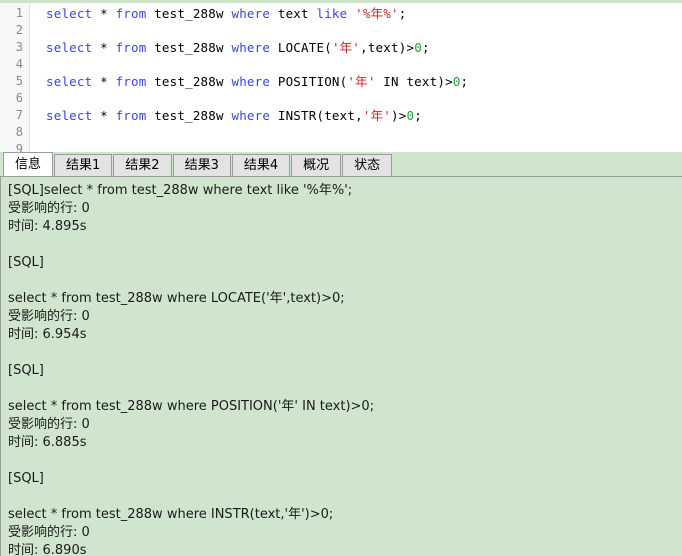 The width and height of the screenshot is (682, 556). What do you see at coordinates (320, 115) in the screenshot?
I see `code-token: INSTR(text,` at bounding box center [320, 115].